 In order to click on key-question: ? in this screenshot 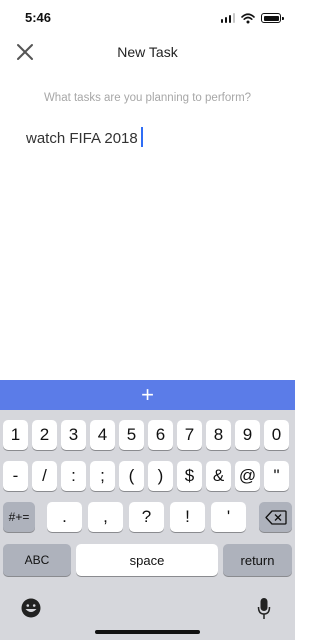, I will do `click(146, 517)`.